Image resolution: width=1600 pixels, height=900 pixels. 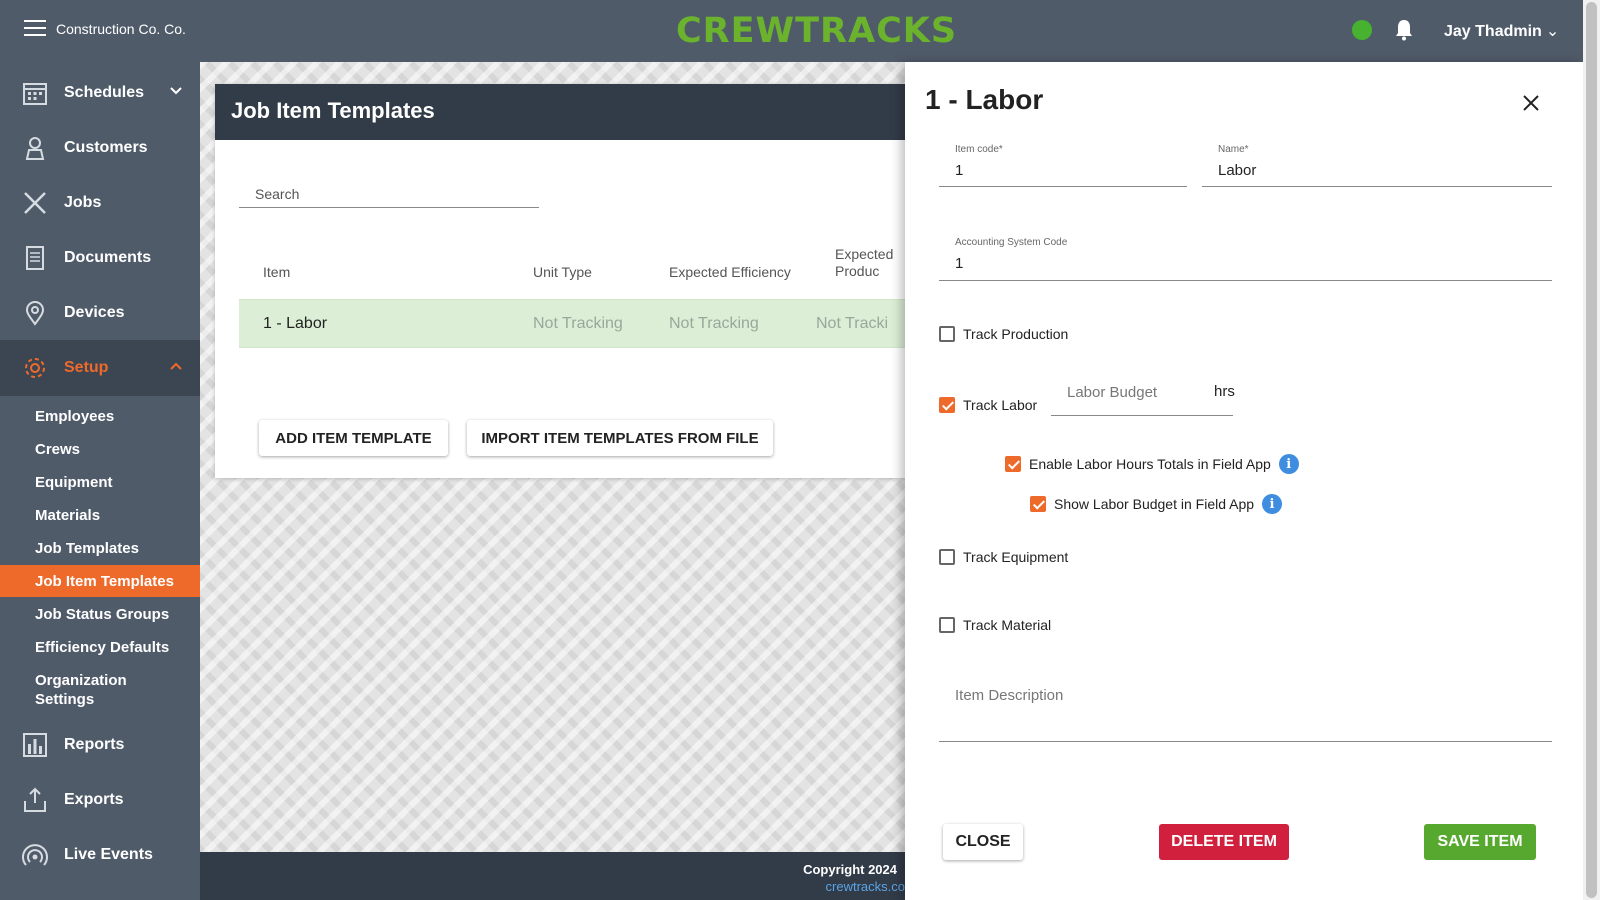 I want to click on show-labor-budget-checkbox: Show Labor Budget in Field App i, so click(x=1156, y=504).